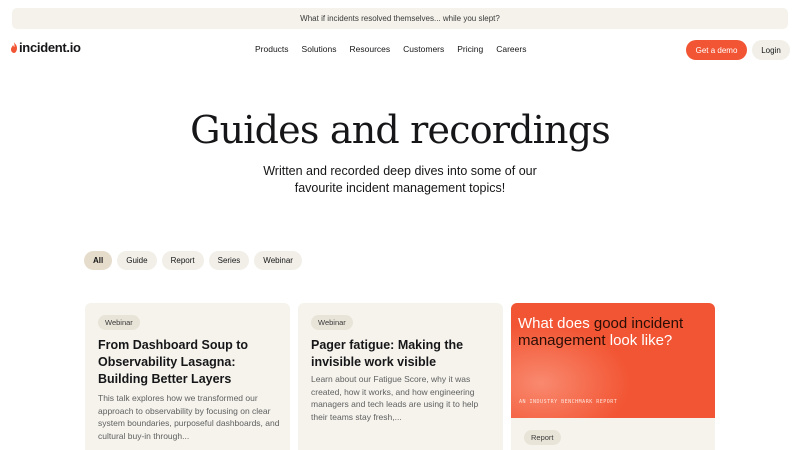 The image size is (800, 450). Describe the element at coordinates (182, 260) in the screenshot. I see `filter-report: Report` at that location.